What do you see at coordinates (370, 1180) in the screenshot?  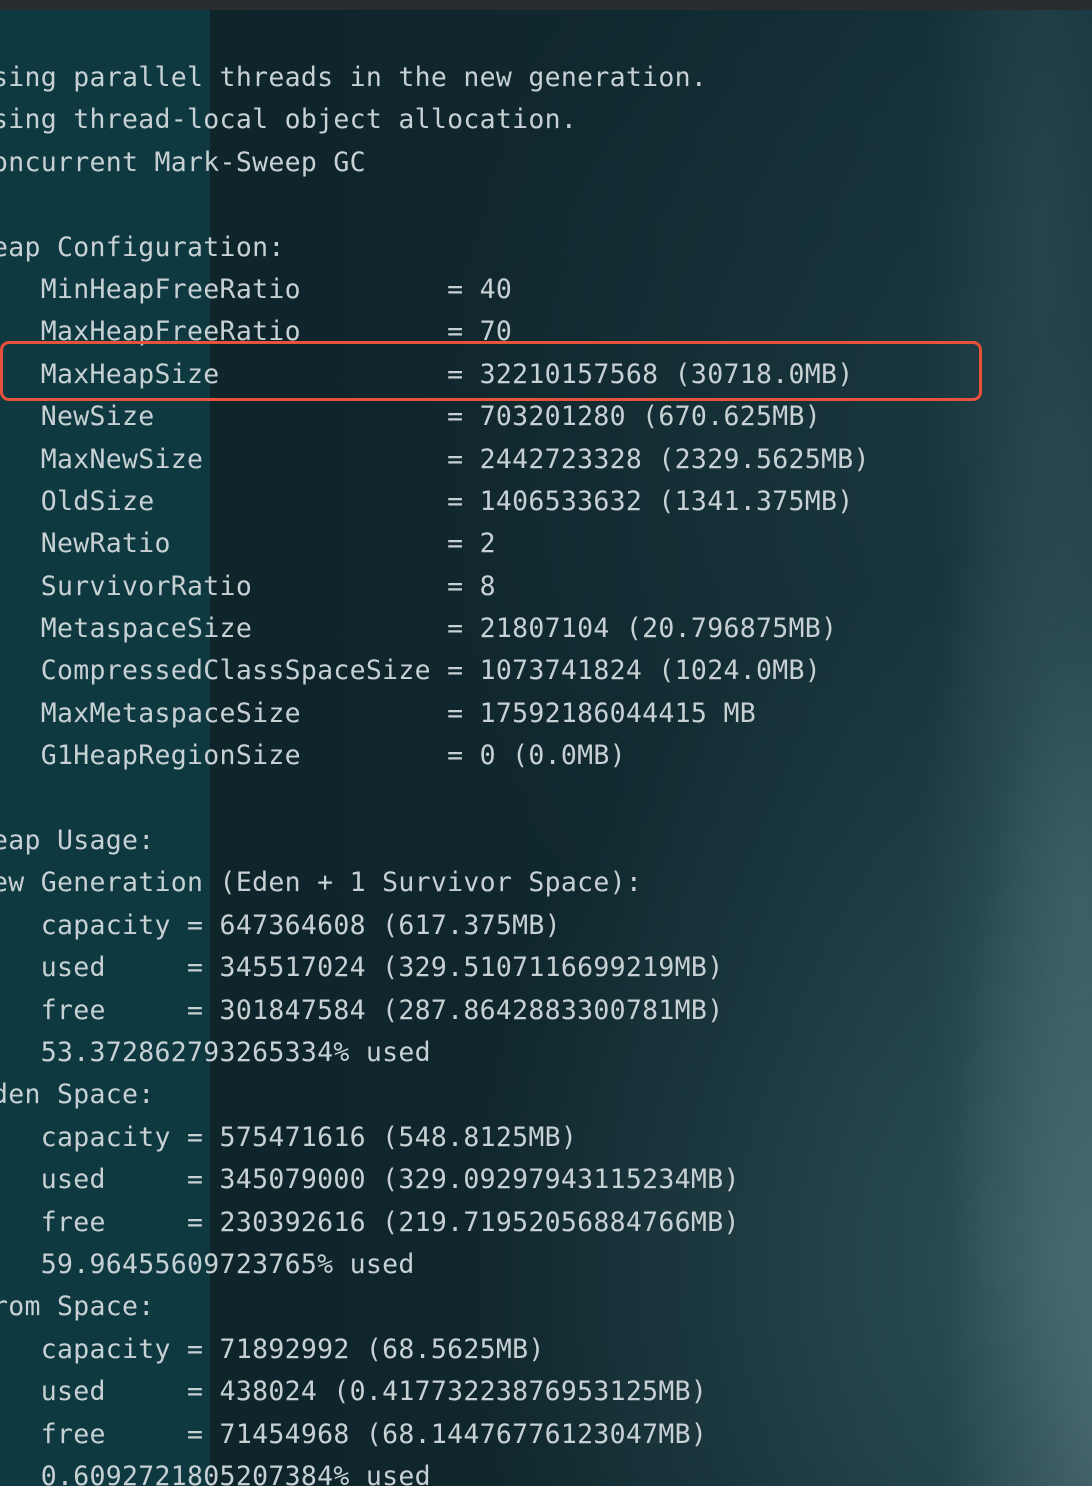 I see `terminal-line: used = 345079000 (329.09297943115234MB)` at bounding box center [370, 1180].